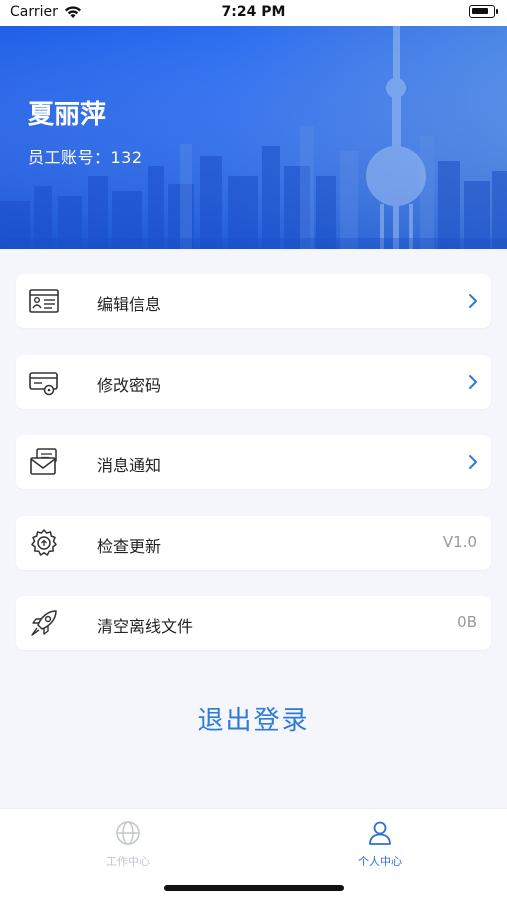 This screenshot has height=900, width=507. Describe the element at coordinates (128, 861) in the screenshot. I see `tab-label: 工作中心` at that location.